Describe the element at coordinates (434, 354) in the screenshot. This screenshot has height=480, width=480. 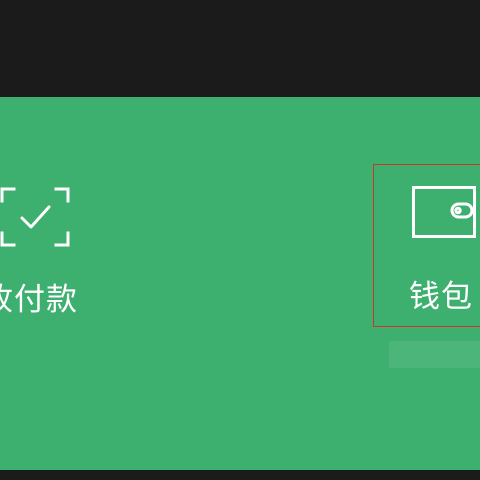
I see `faint-placeholder-bar` at that location.